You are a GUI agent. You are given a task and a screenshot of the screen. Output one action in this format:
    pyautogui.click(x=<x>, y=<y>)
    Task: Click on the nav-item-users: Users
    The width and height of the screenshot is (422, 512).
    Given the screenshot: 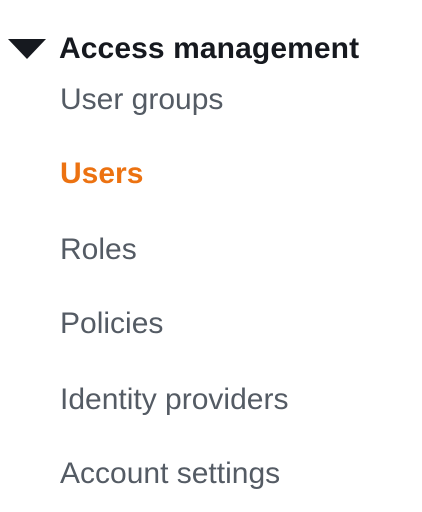 What is the action you would take?
    pyautogui.click(x=101, y=174)
    